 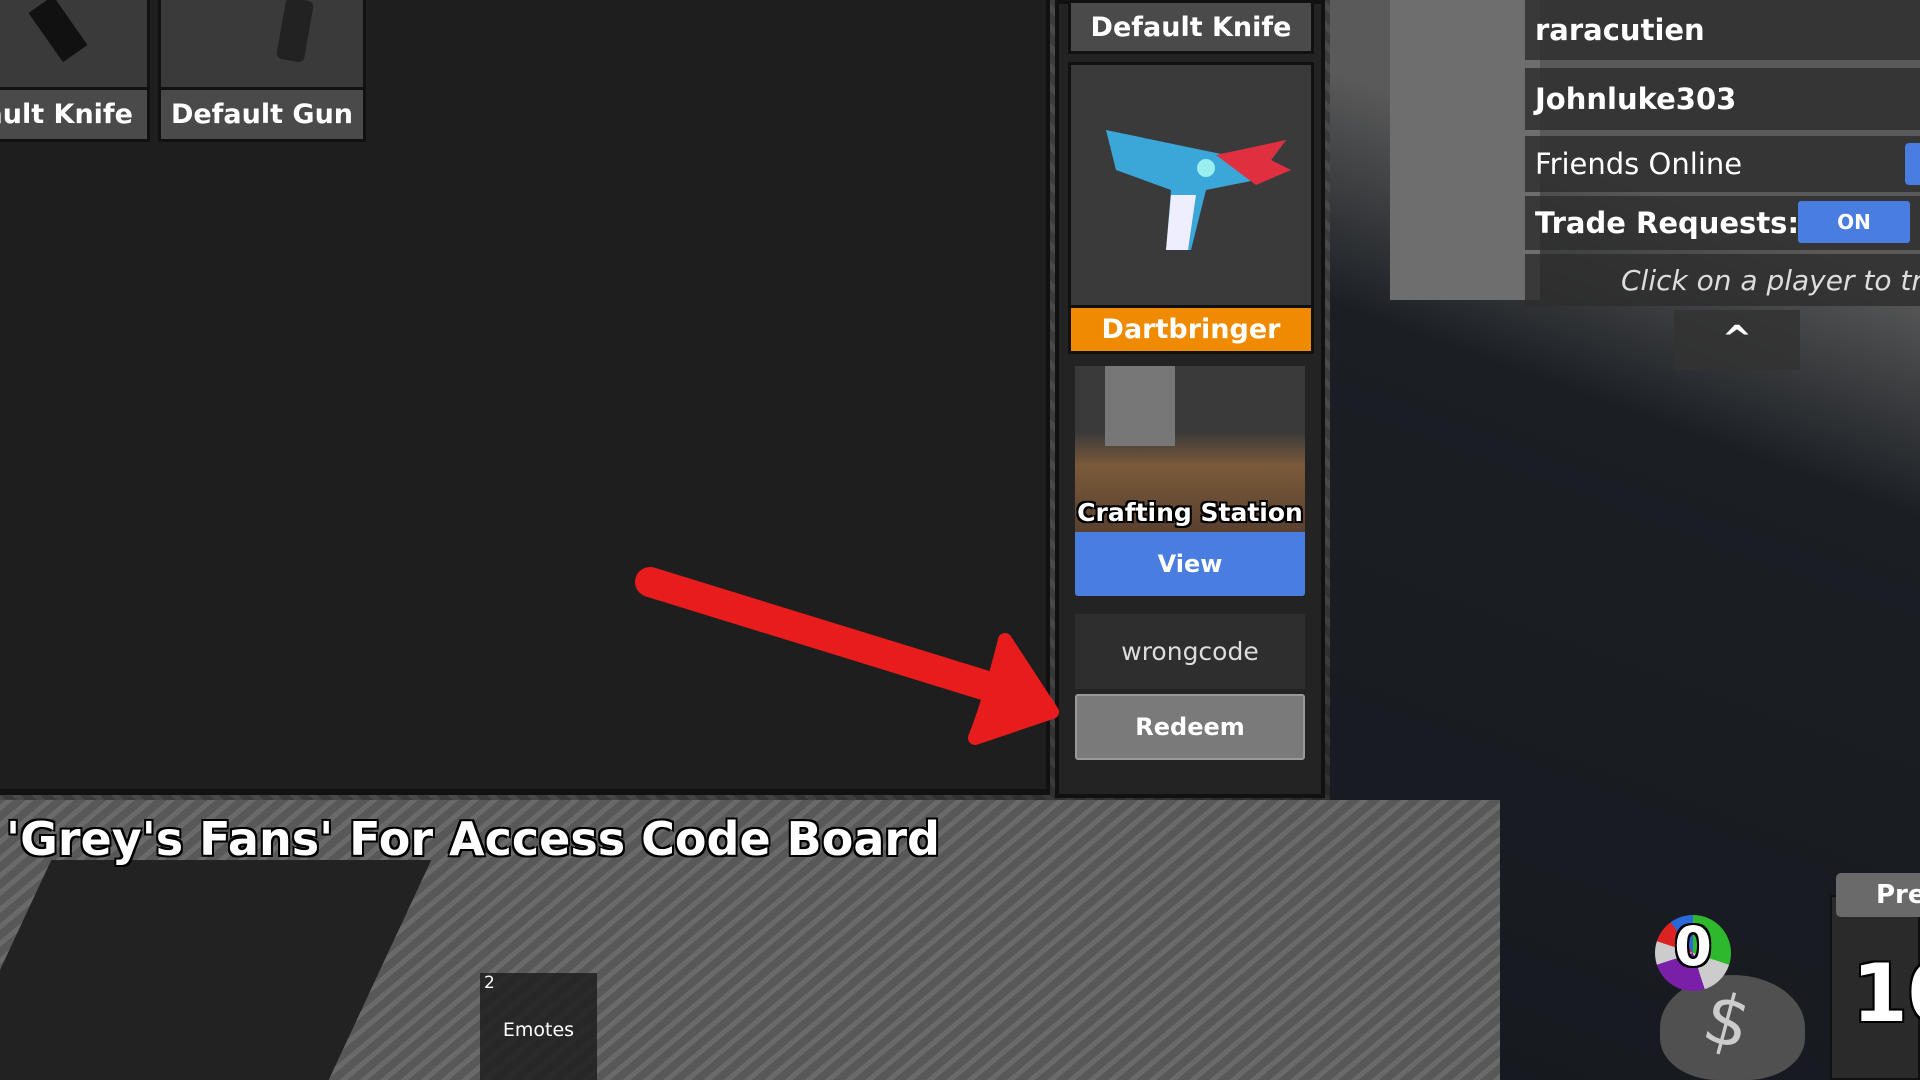 What do you see at coordinates (1722, 99) in the screenshot?
I see `player-row: Johnluke303` at bounding box center [1722, 99].